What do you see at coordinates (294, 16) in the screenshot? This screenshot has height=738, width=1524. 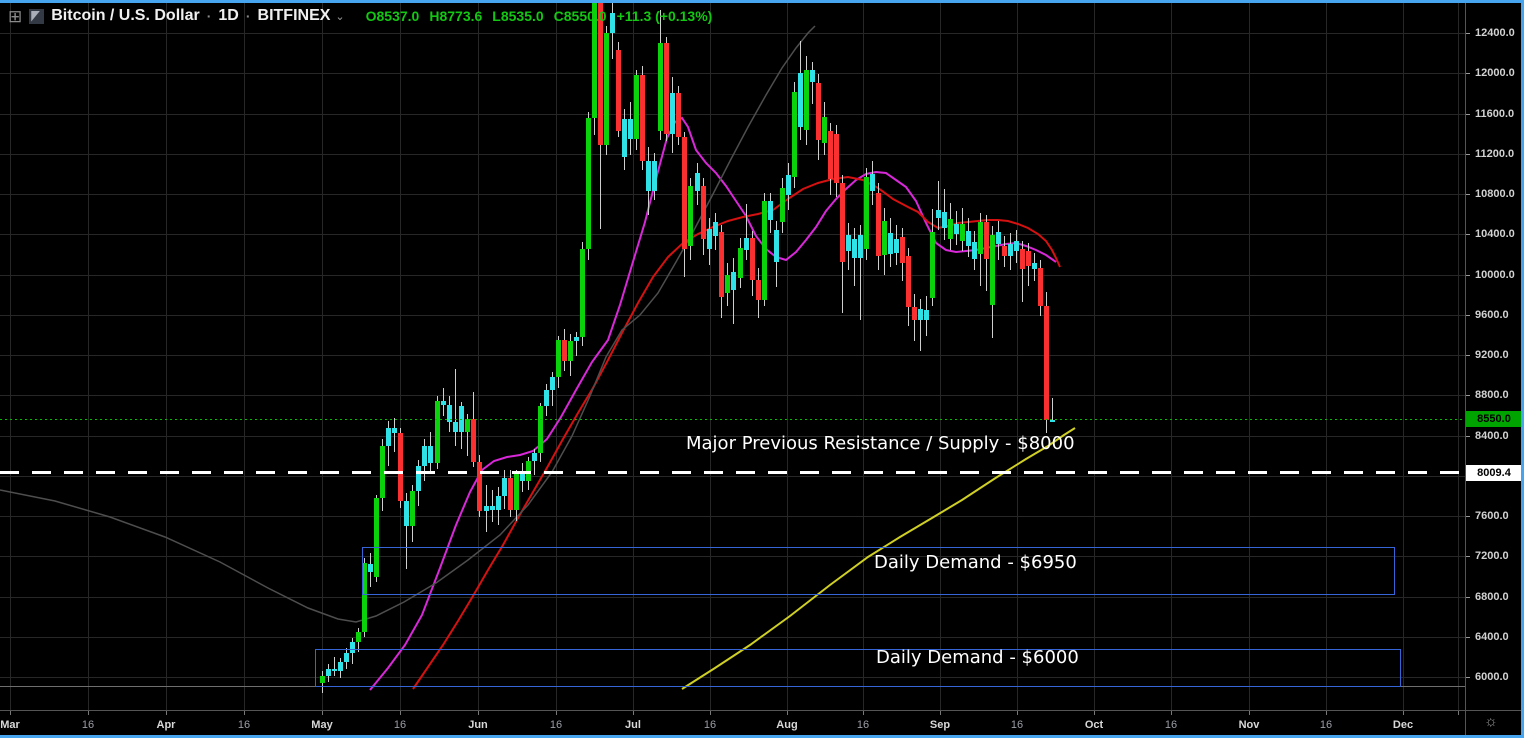 I see `exchange-label: BITFINEX` at bounding box center [294, 16].